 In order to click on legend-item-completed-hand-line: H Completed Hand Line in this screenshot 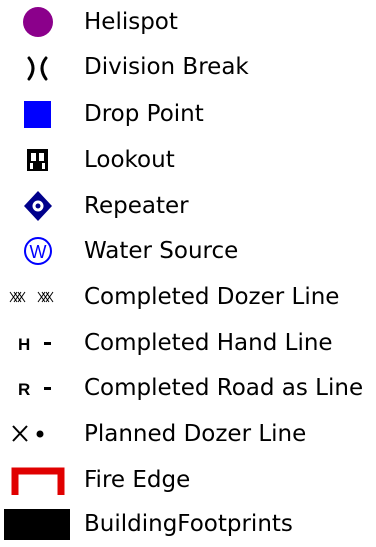, I will do `click(188, 343)`.